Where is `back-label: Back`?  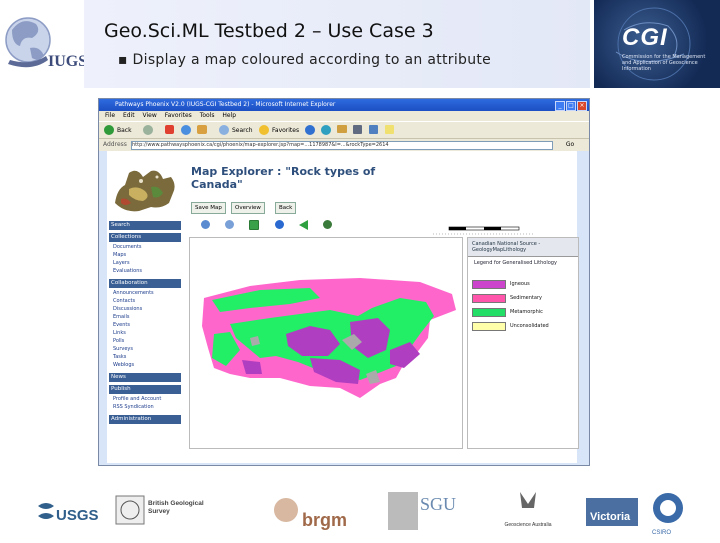
back-label: Back is located at coordinates (124, 130).